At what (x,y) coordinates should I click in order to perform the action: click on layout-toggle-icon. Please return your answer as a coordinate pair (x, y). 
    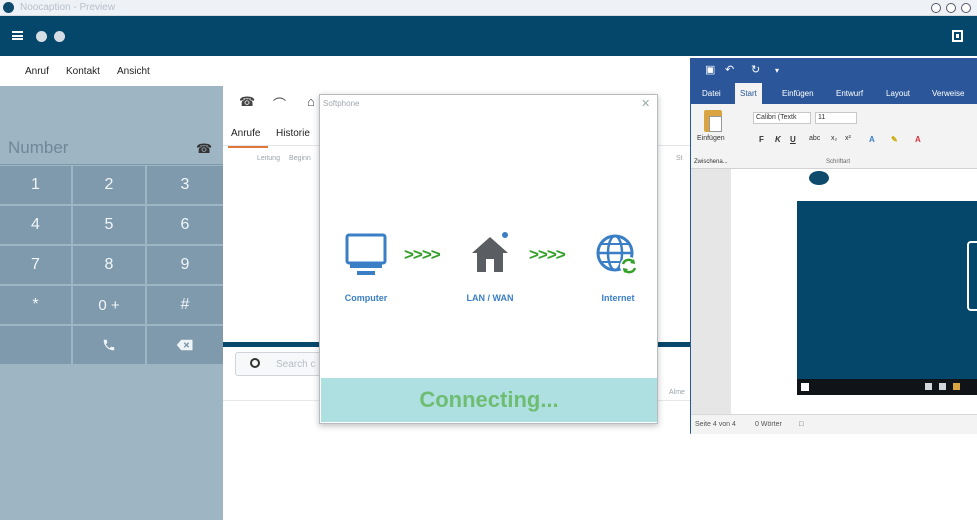
    Looking at the image, I should click on (957, 36).